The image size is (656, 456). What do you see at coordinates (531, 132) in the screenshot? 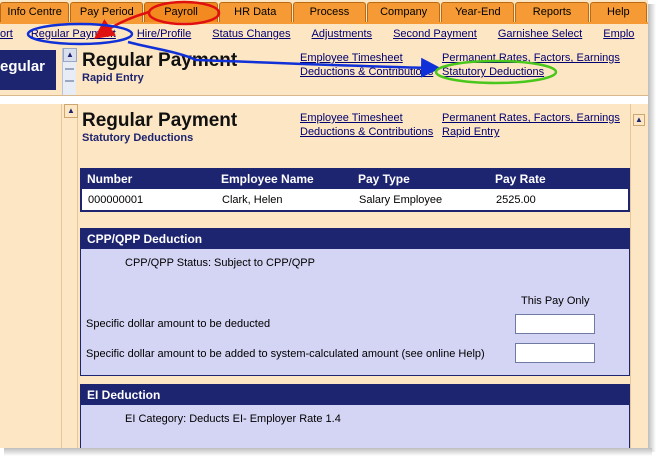
I see `link-rapid-entry: Rapid Entry` at bounding box center [531, 132].